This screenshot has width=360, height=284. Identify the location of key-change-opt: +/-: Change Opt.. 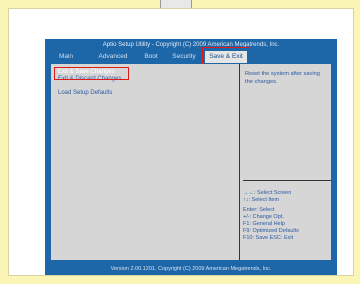
(263, 217).